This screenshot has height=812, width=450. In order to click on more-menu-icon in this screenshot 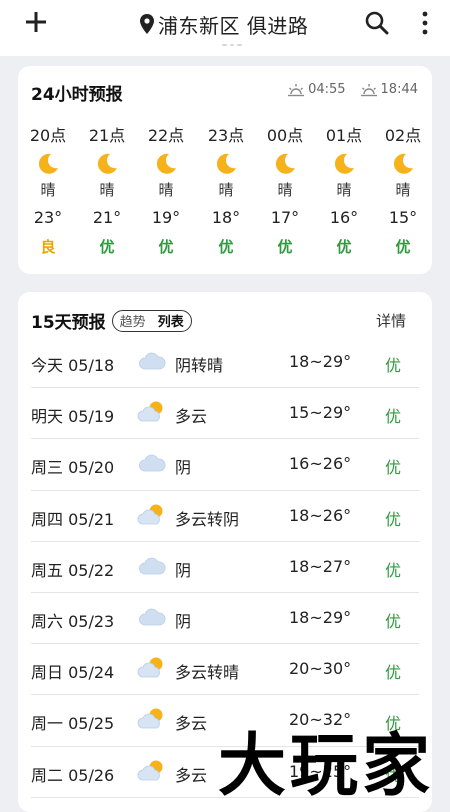, I will do `click(425, 23)`.